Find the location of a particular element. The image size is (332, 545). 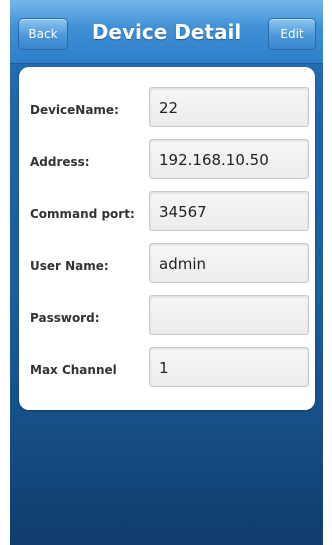

user-name-field: admin is located at coordinates (229, 263).